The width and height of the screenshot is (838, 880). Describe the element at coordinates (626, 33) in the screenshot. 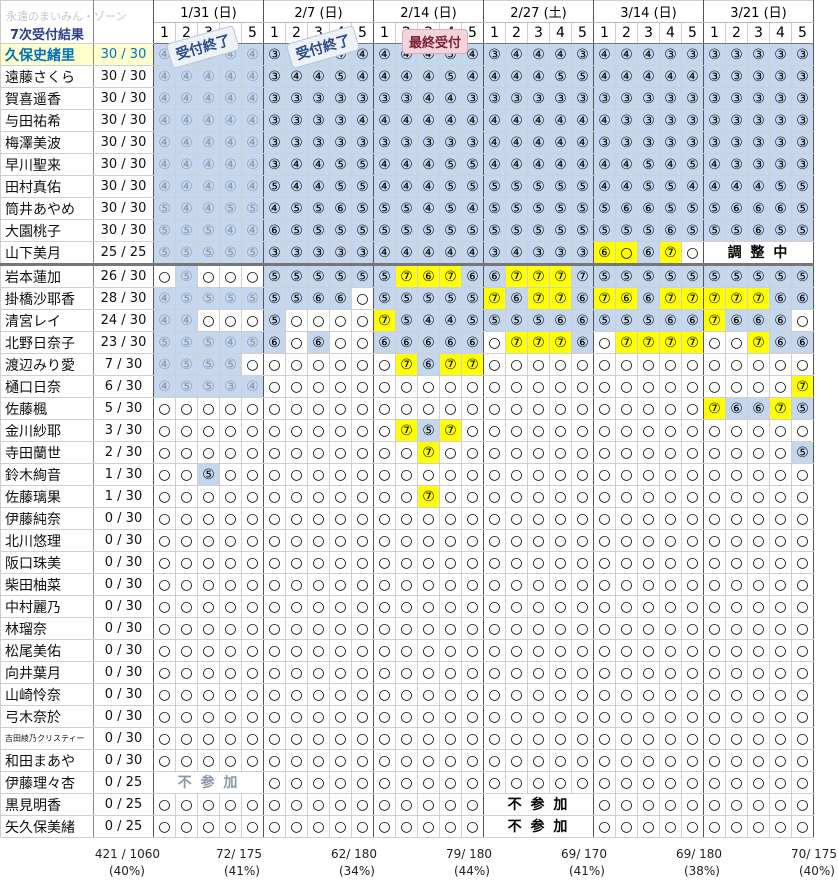

I see `session-header-4-1: 2` at that location.